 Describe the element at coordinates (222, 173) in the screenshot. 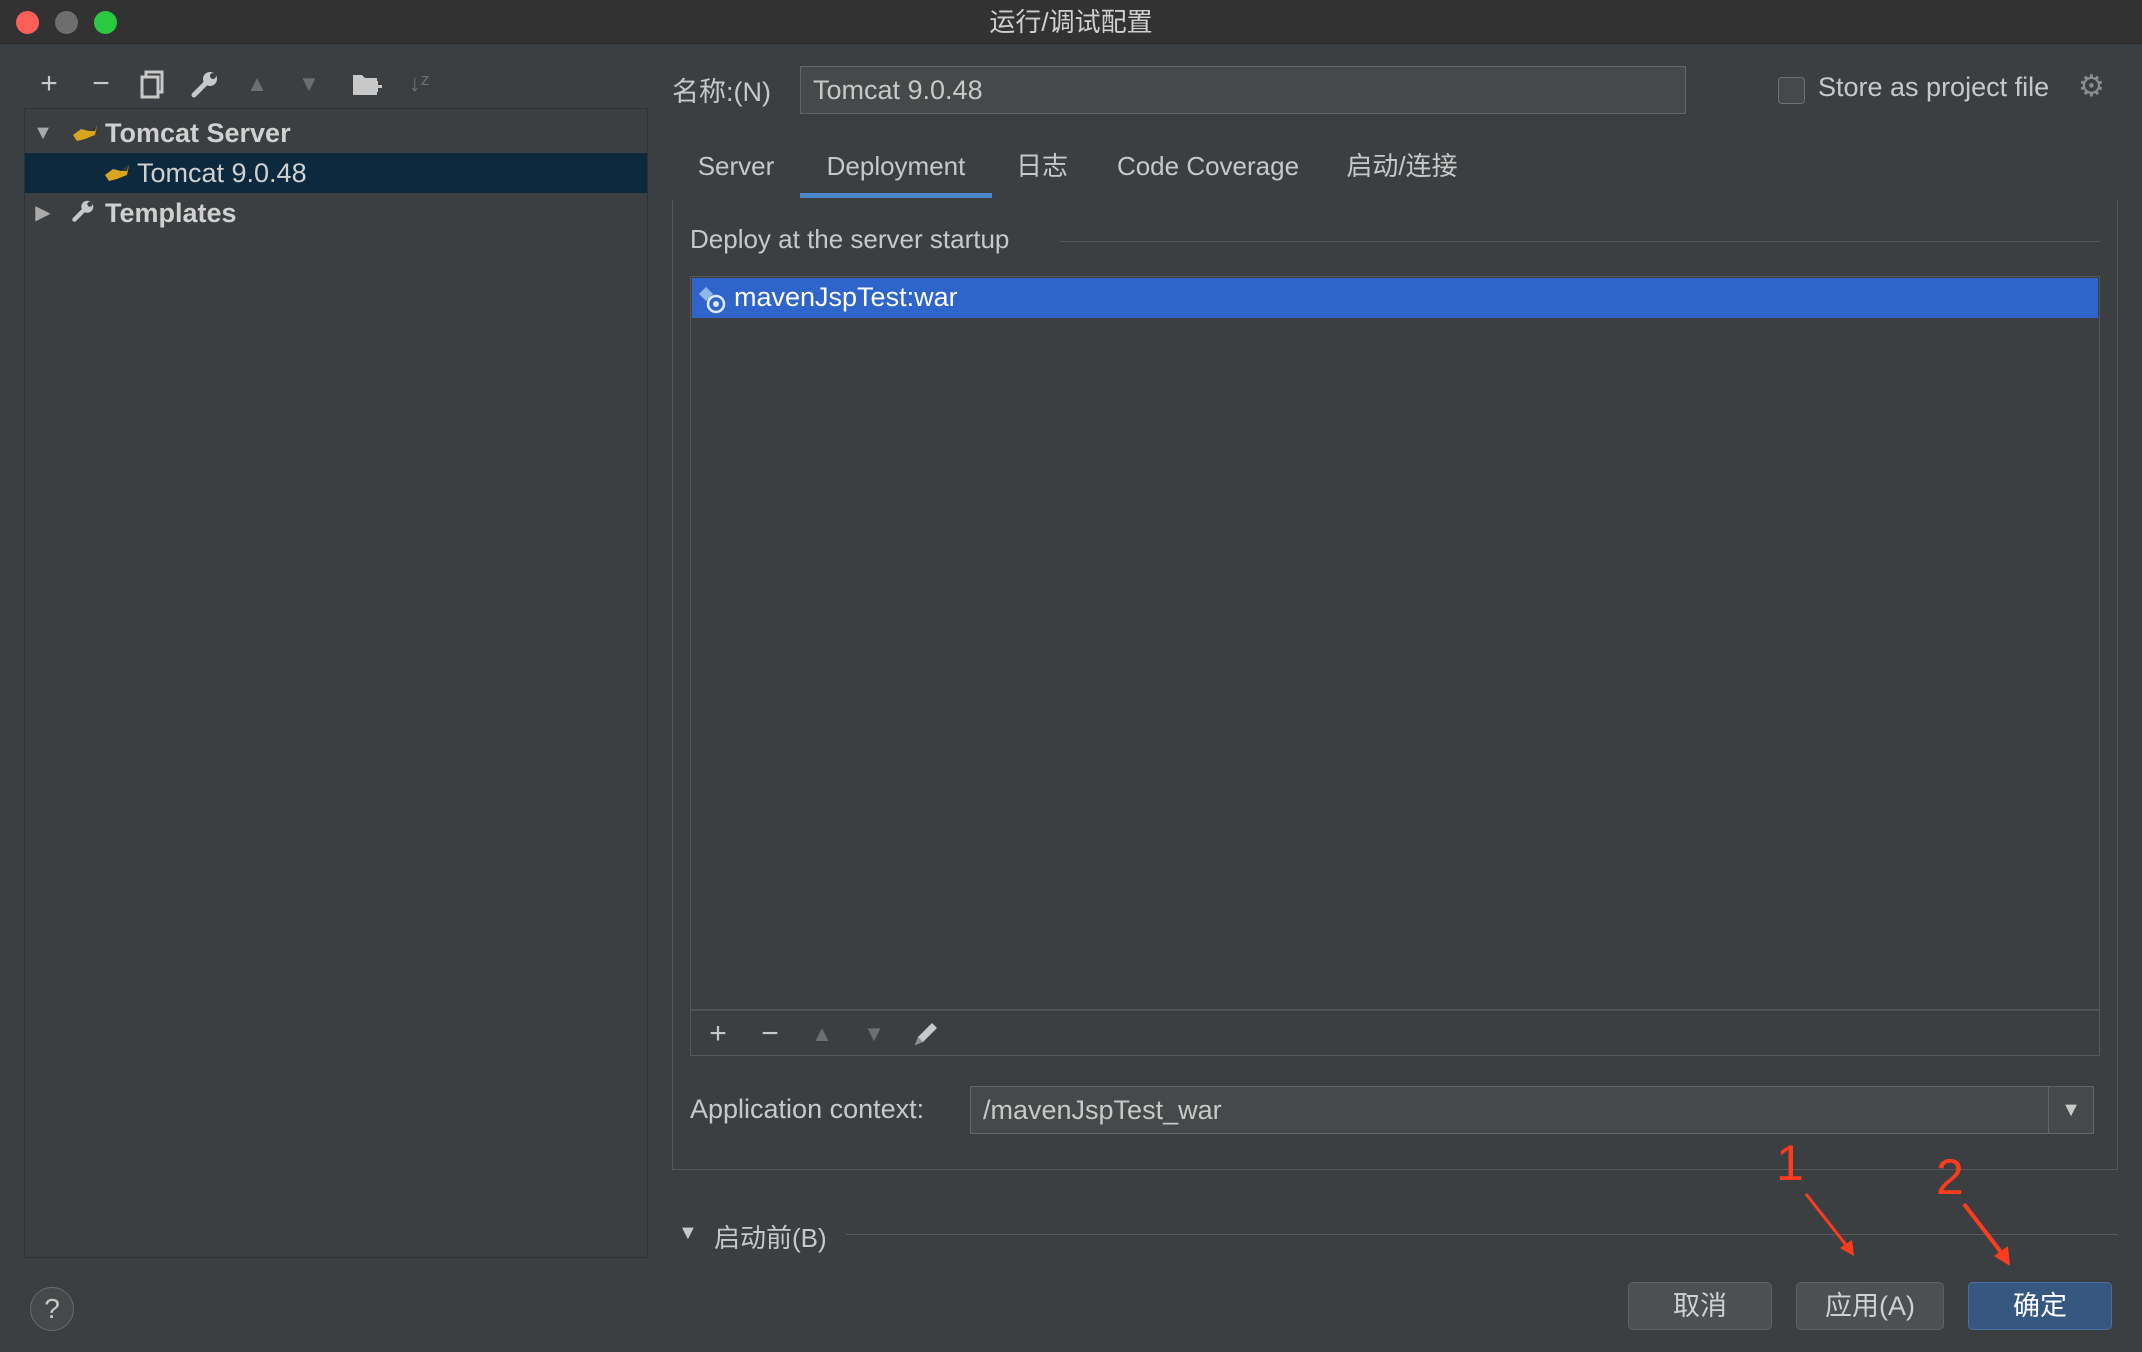

I see `tree-item-label: Tomcat 9.0.48` at that location.